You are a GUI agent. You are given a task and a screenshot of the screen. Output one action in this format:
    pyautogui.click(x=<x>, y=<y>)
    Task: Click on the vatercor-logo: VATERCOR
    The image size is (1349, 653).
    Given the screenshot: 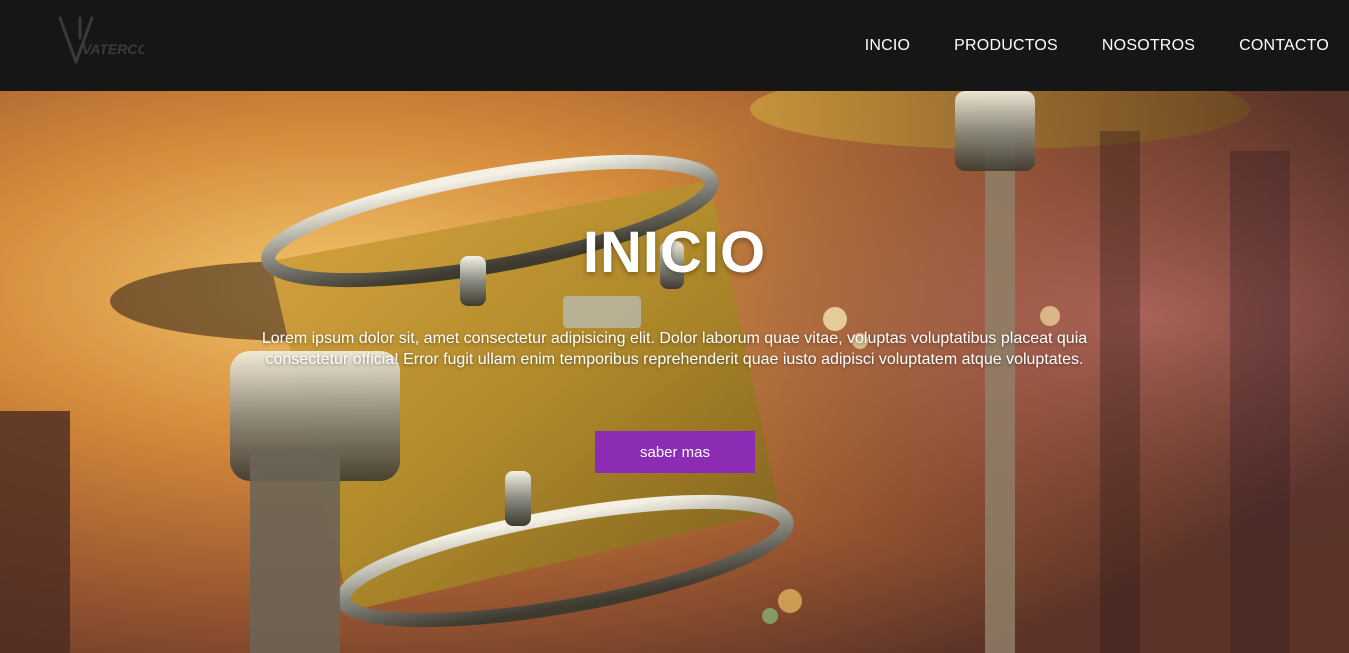 What is the action you would take?
    pyautogui.click(x=98, y=43)
    